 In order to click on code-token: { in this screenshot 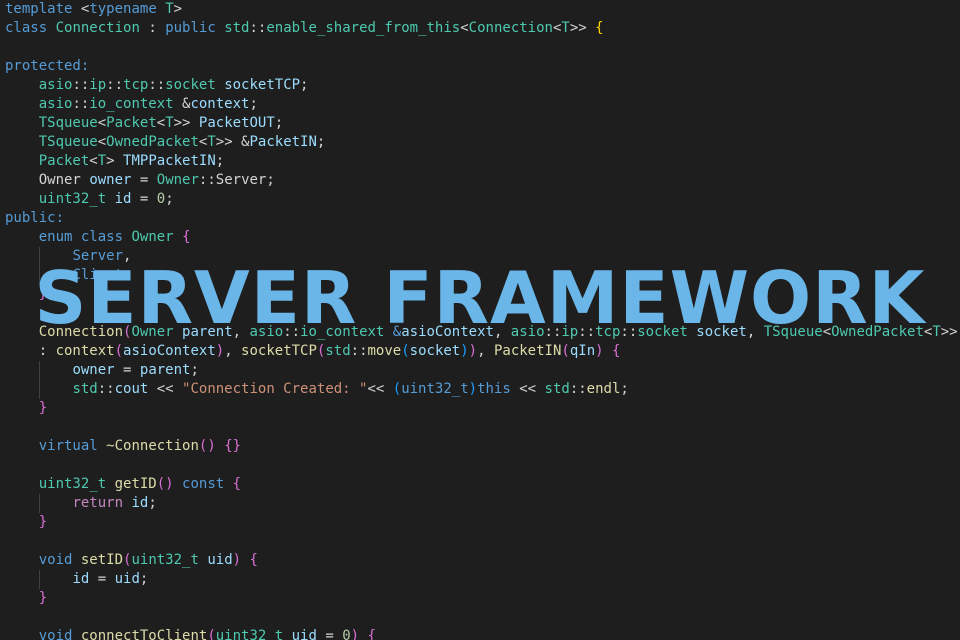, I will do `click(616, 351)`.